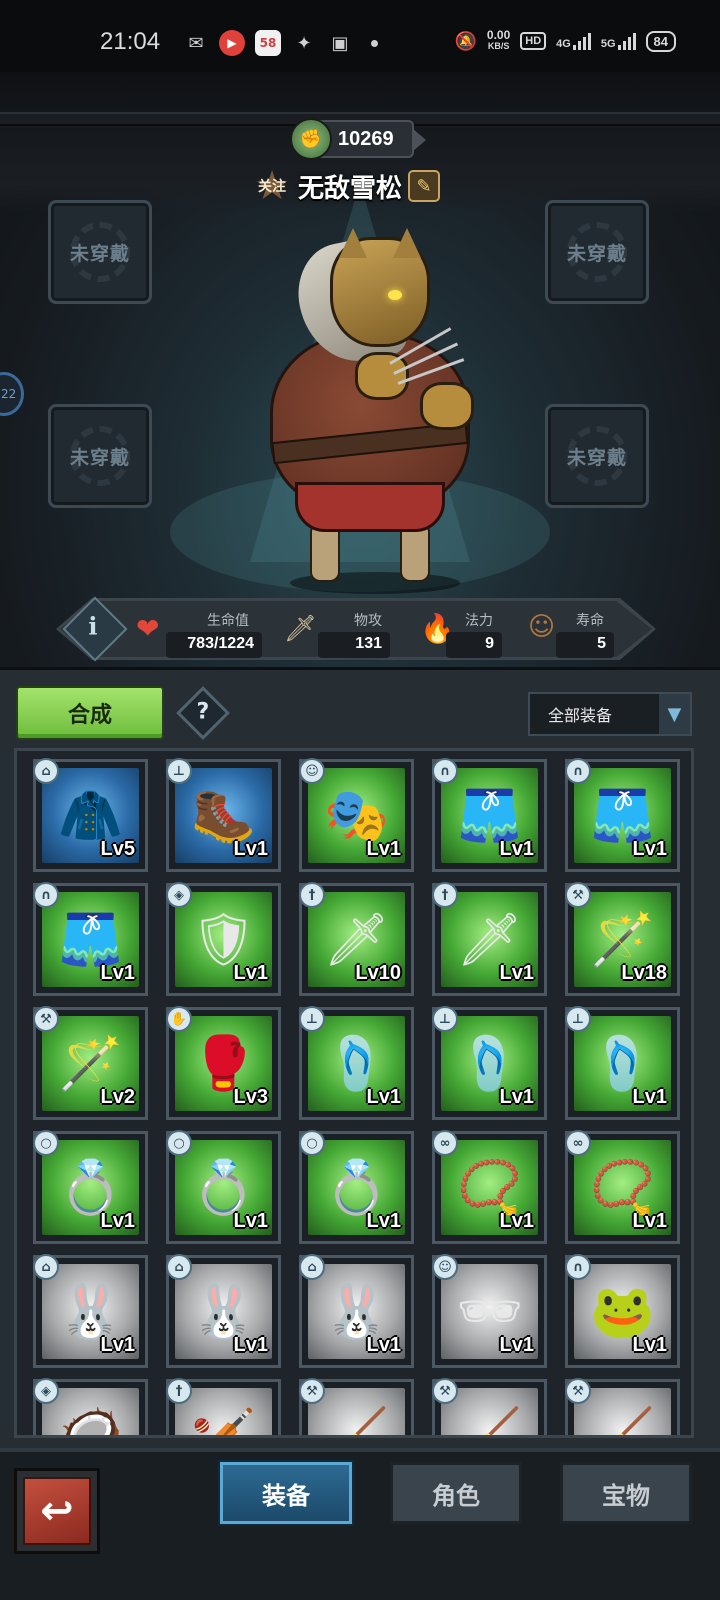 The width and height of the screenshot is (720, 1600). Describe the element at coordinates (350, 188) in the screenshot. I see `player-name: 无敌雪松` at that location.